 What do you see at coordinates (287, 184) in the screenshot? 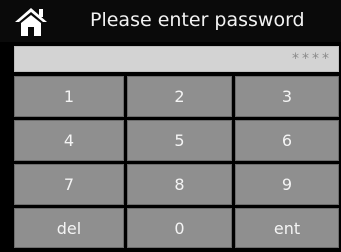
I see `key-9-button: 9` at bounding box center [287, 184].